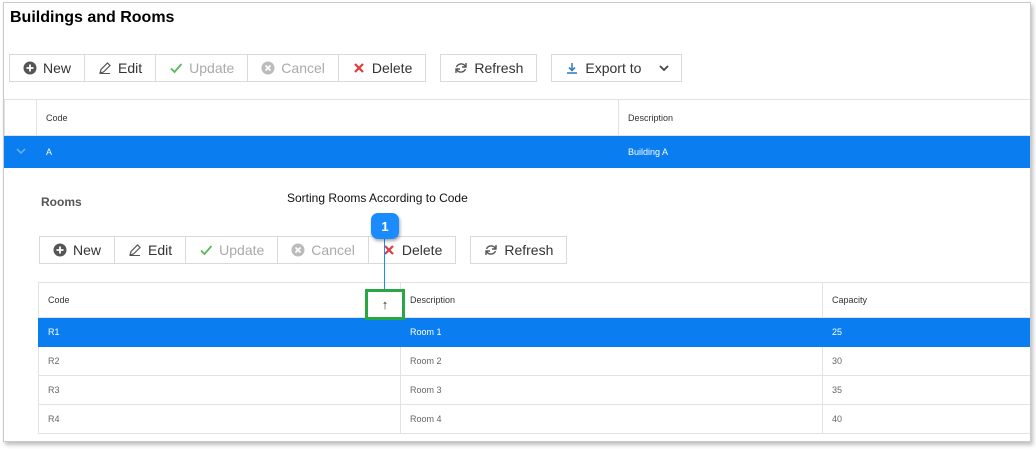 This screenshot has height=449, width=1036. I want to click on rooms-update-button: Update, so click(232, 250).